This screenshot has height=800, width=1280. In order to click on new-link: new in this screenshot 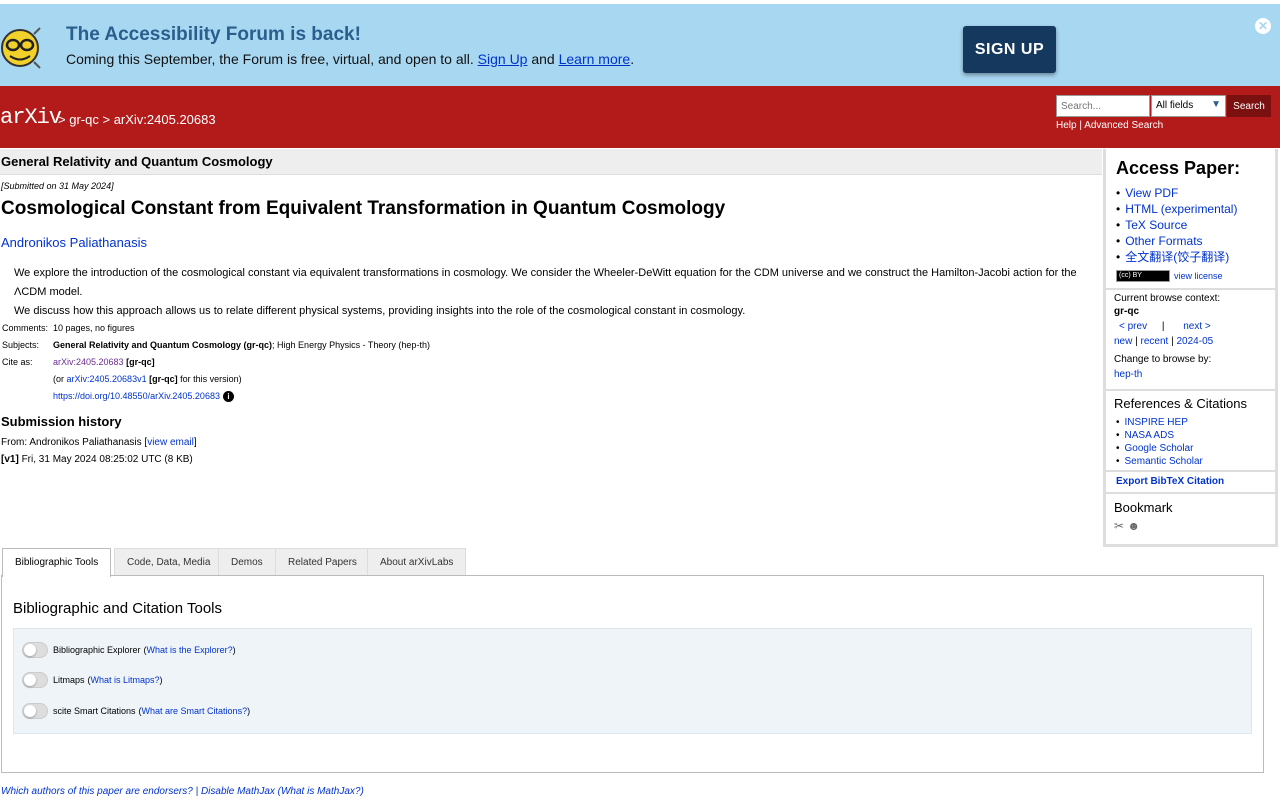, I will do `click(1123, 341)`.